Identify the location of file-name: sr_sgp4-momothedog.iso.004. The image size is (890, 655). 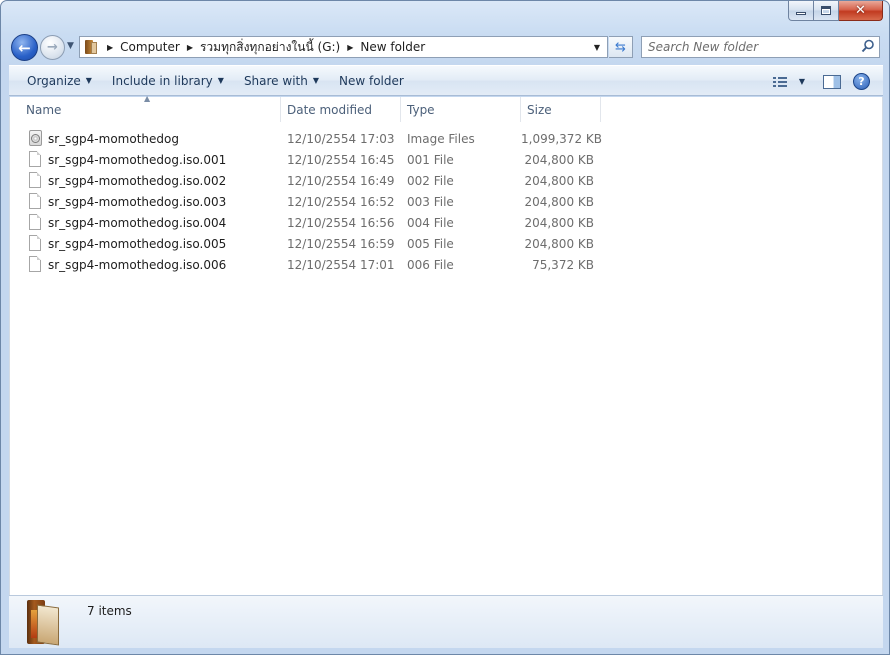
(137, 222).